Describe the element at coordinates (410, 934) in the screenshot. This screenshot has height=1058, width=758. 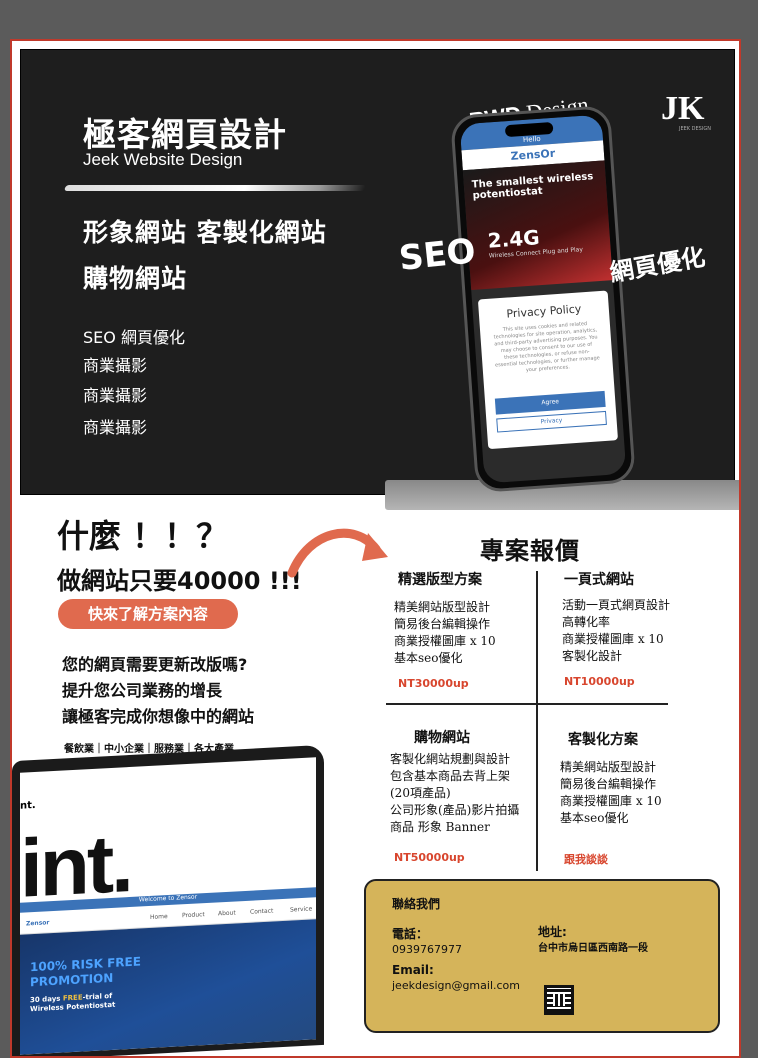
I see `phone-label: 電話：` at that location.